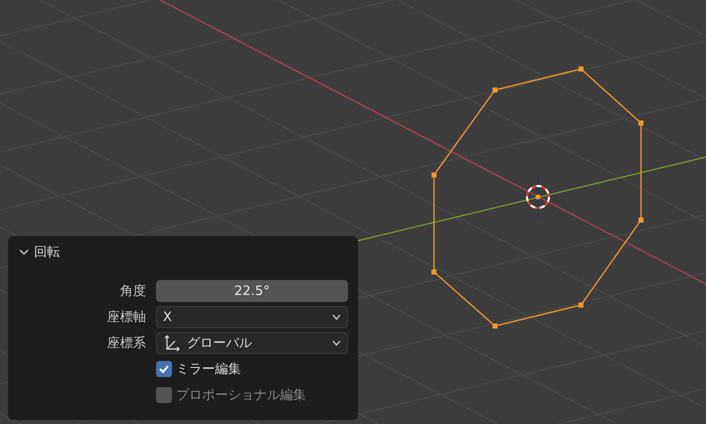  What do you see at coordinates (252, 343) in the screenshot?
I see `dropdown: グローバル` at bounding box center [252, 343].